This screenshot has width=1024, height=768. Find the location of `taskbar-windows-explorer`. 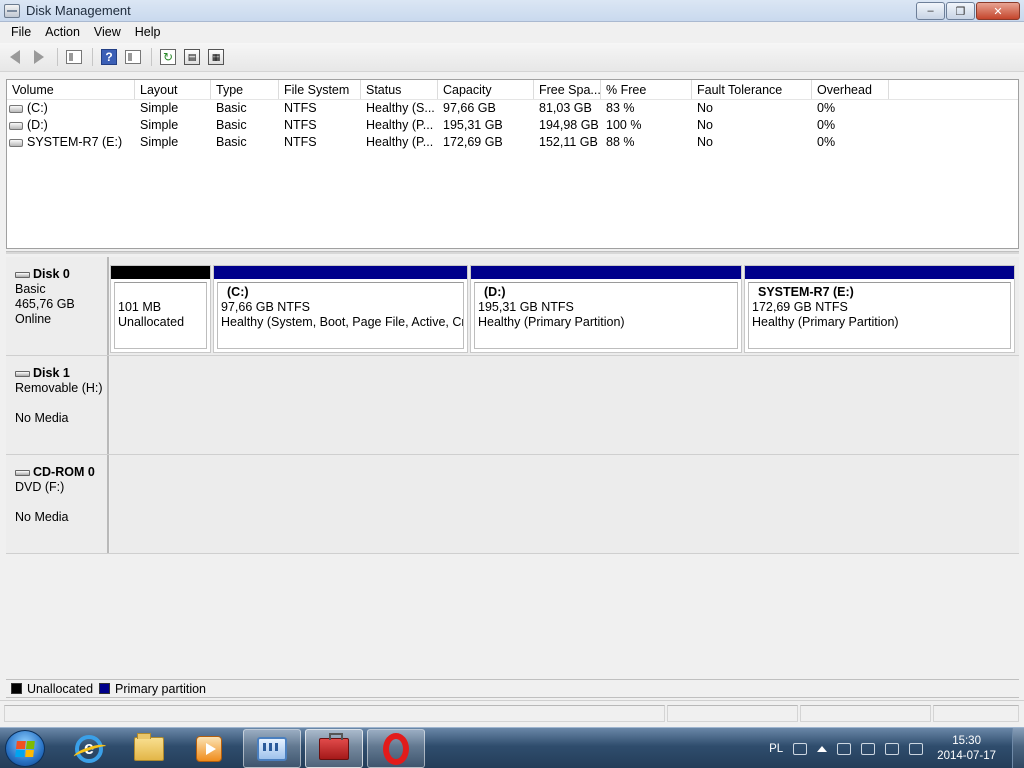

taskbar-windows-explorer is located at coordinates (149, 748).